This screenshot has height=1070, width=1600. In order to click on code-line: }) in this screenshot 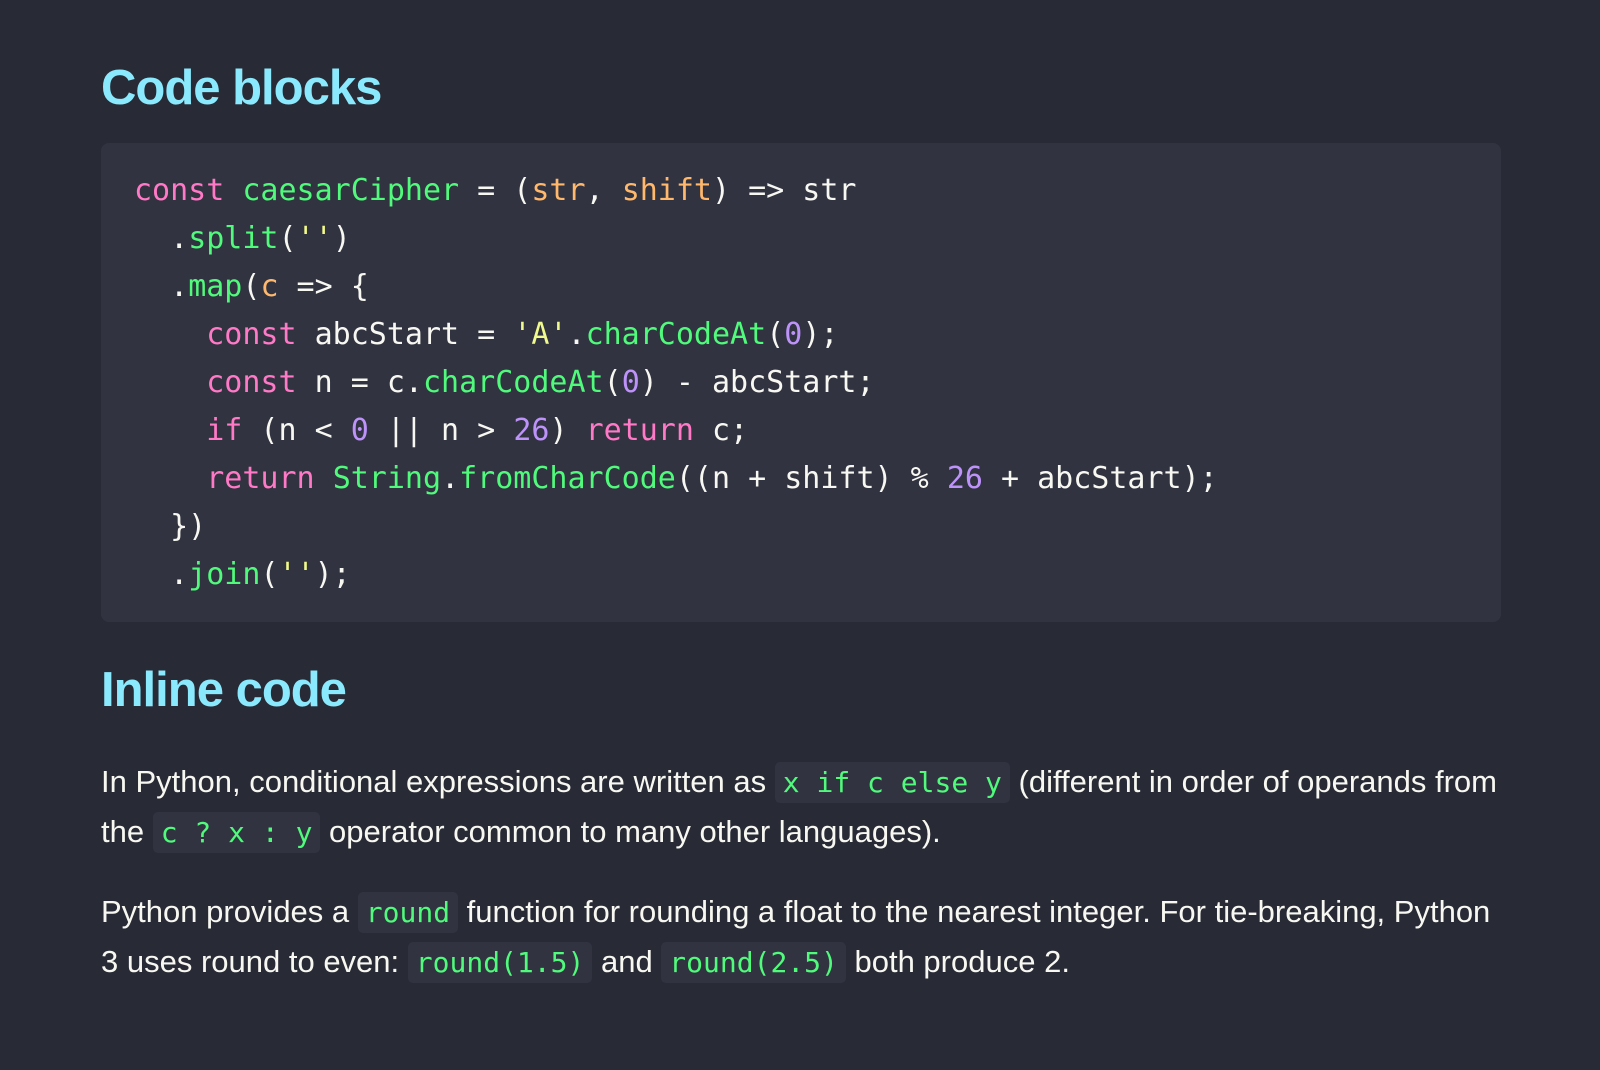, I will do `click(170, 526)`.